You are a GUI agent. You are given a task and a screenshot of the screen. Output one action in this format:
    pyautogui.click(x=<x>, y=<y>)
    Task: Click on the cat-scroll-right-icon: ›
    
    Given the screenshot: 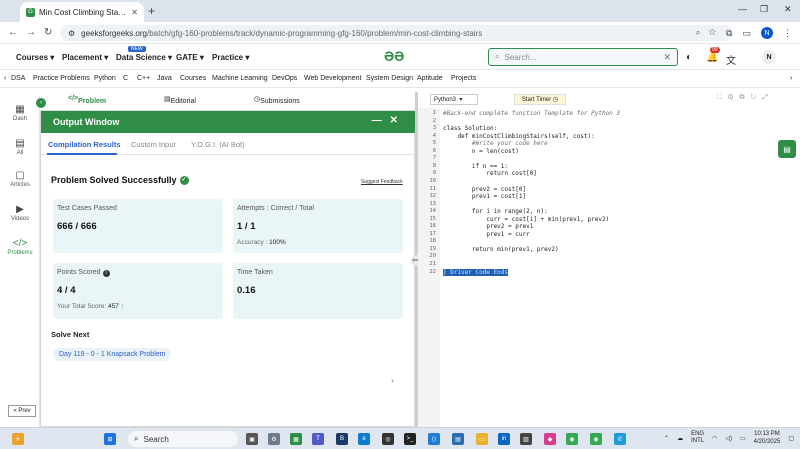 What is the action you would take?
    pyautogui.click(x=791, y=78)
    